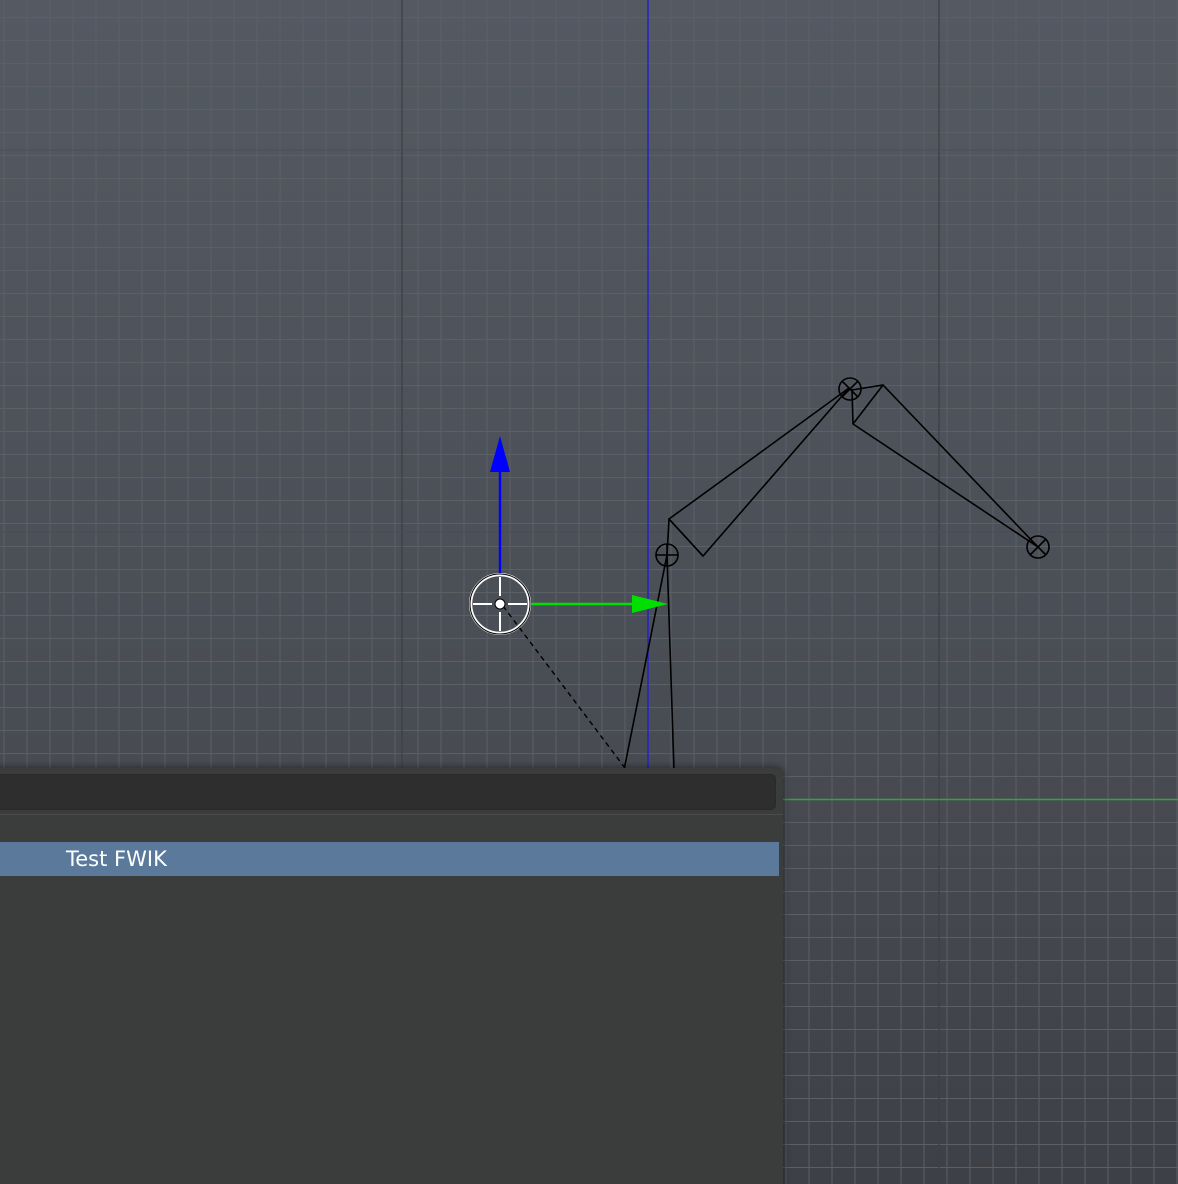 The image size is (1178, 1184). Describe the element at coordinates (500, 604) in the screenshot. I see `3d-cursor-icon` at that location.